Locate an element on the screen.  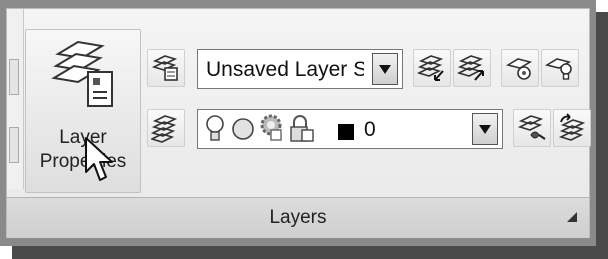
layer-dropdown: 0 is located at coordinates (350, 129).